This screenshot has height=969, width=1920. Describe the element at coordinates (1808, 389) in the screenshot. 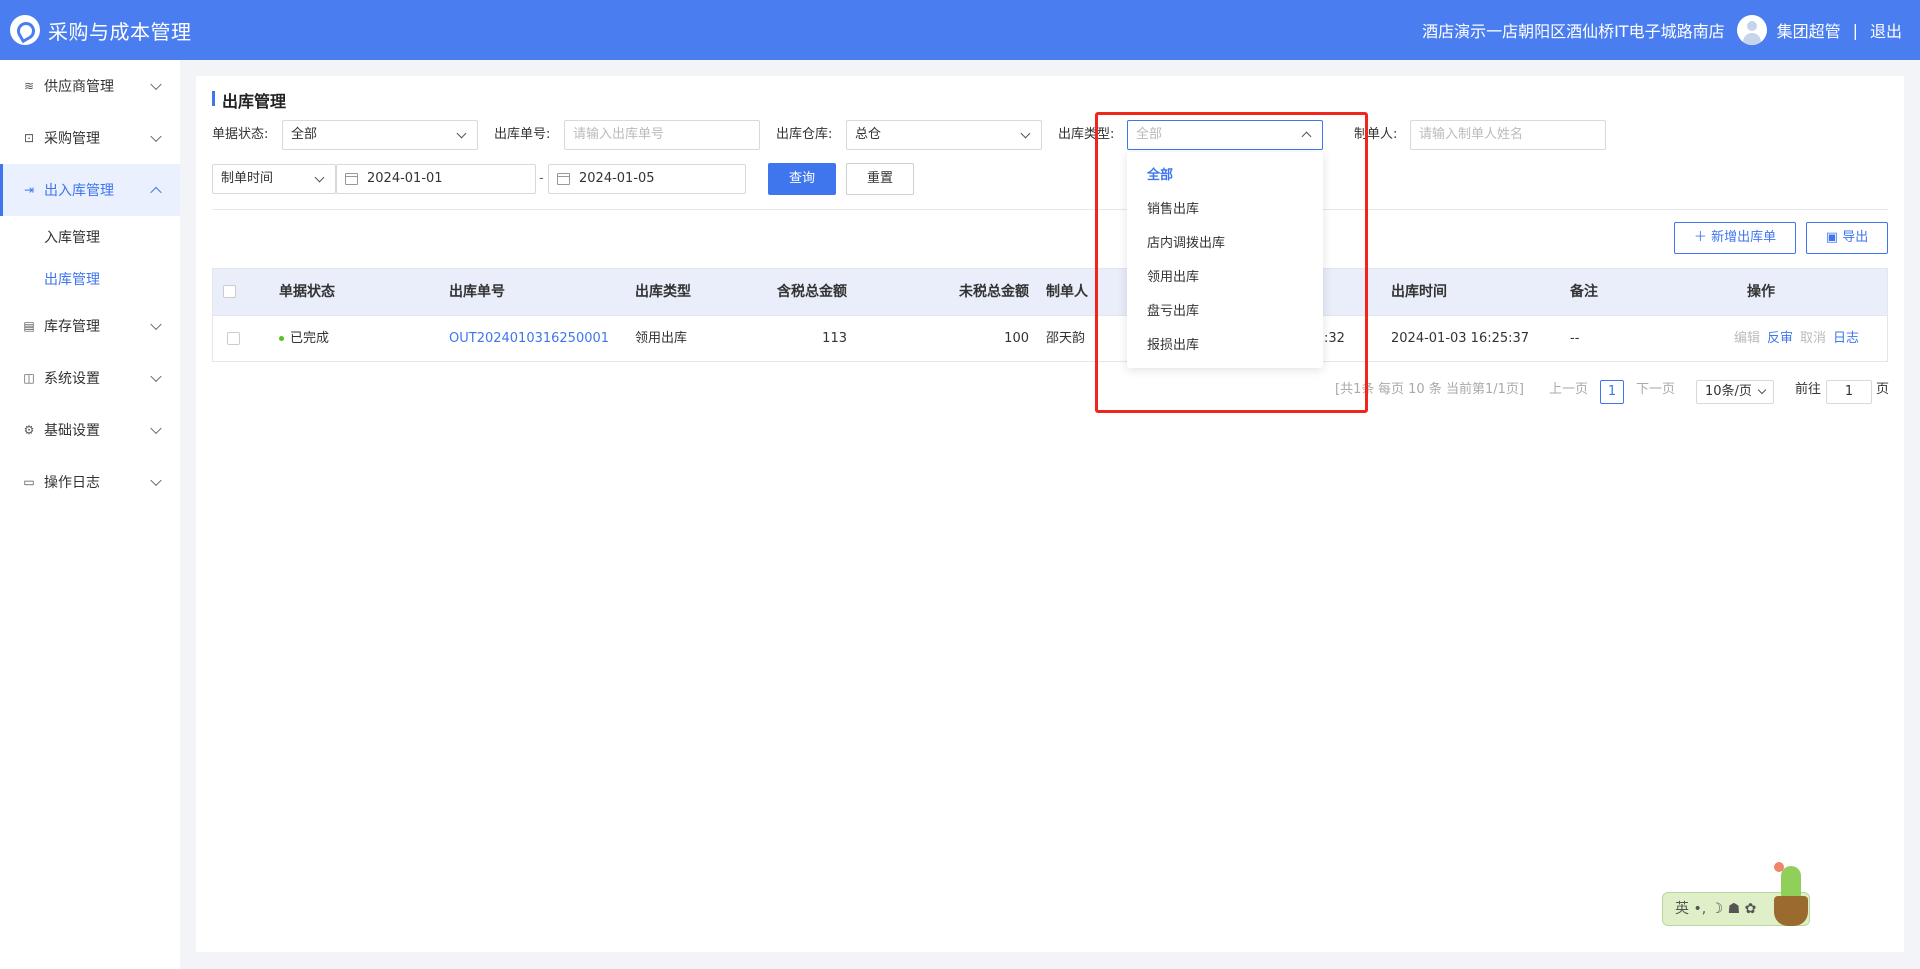

I see `goto-label: 前往` at that location.